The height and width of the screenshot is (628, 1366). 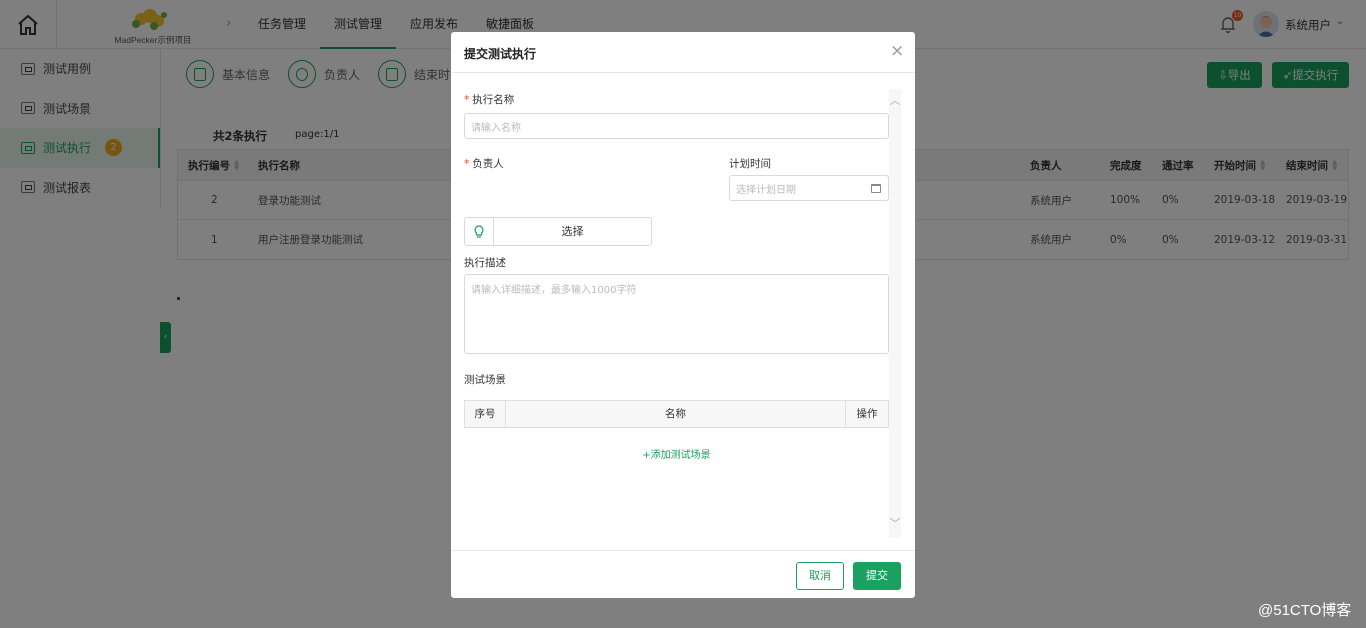 I want to click on scene-table-header: 序号 名称 操作, so click(x=676, y=414).